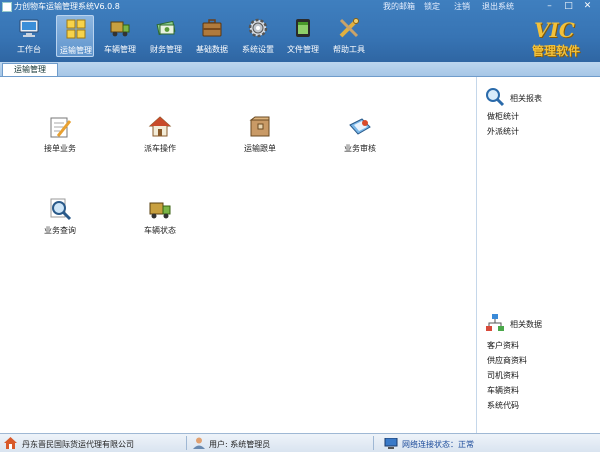  What do you see at coordinates (60, 230) in the screenshot?
I see `function-label: 业务查询` at bounding box center [60, 230].